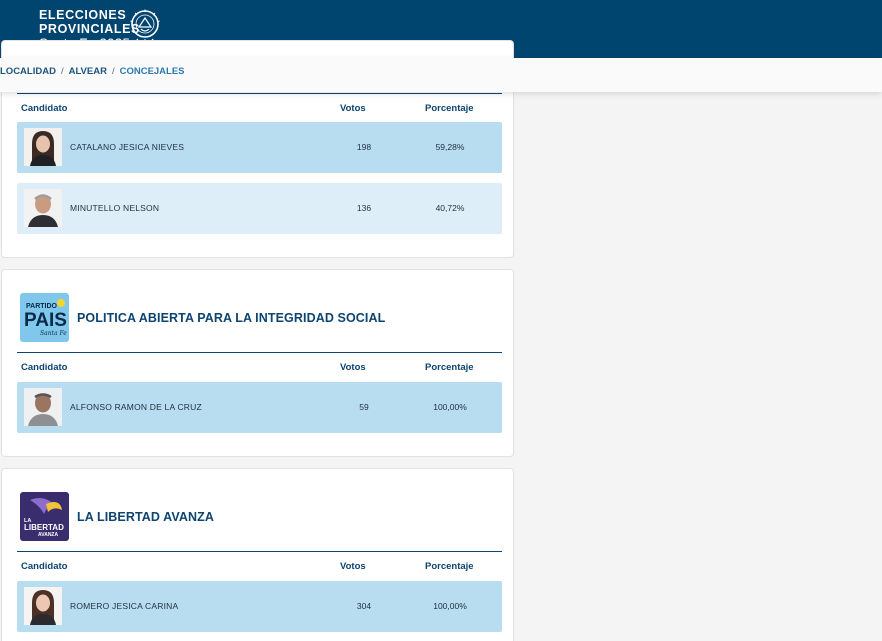 This screenshot has width=882, height=641. I want to click on logo-text: Santa Fe, so click(53, 333).